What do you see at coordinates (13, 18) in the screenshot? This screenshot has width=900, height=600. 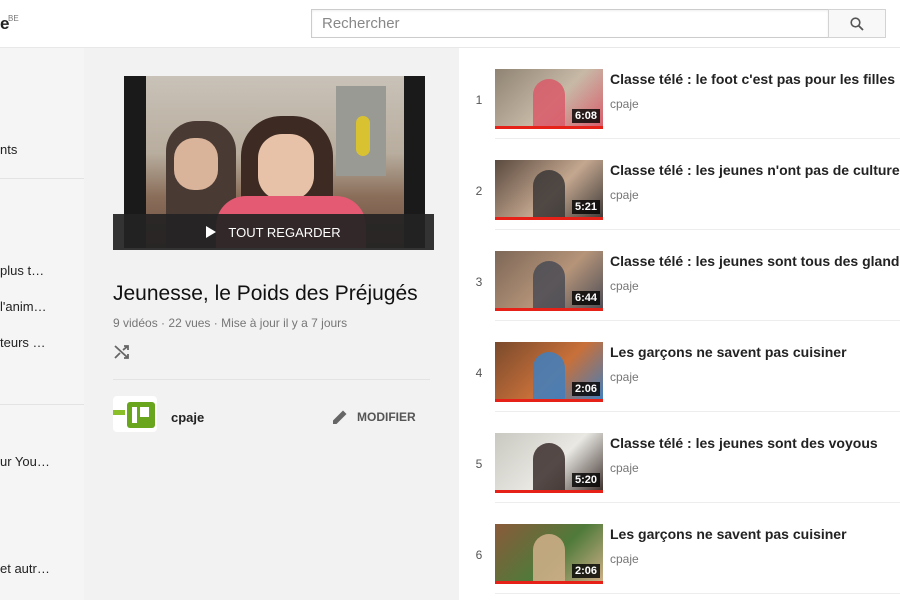 I see `region-code: BE` at bounding box center [13, 18].